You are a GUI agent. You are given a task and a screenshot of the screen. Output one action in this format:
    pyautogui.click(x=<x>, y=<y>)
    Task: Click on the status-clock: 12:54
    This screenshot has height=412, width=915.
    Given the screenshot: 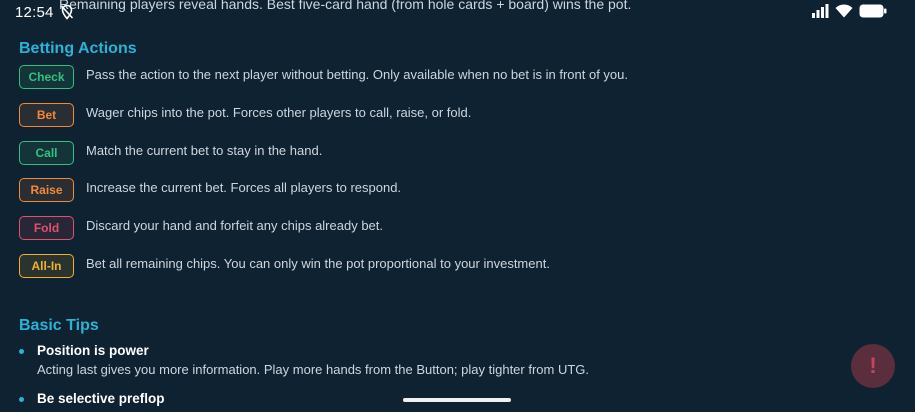 What is the action you would take?
    pyautogui.click(x=34, y=12)
    